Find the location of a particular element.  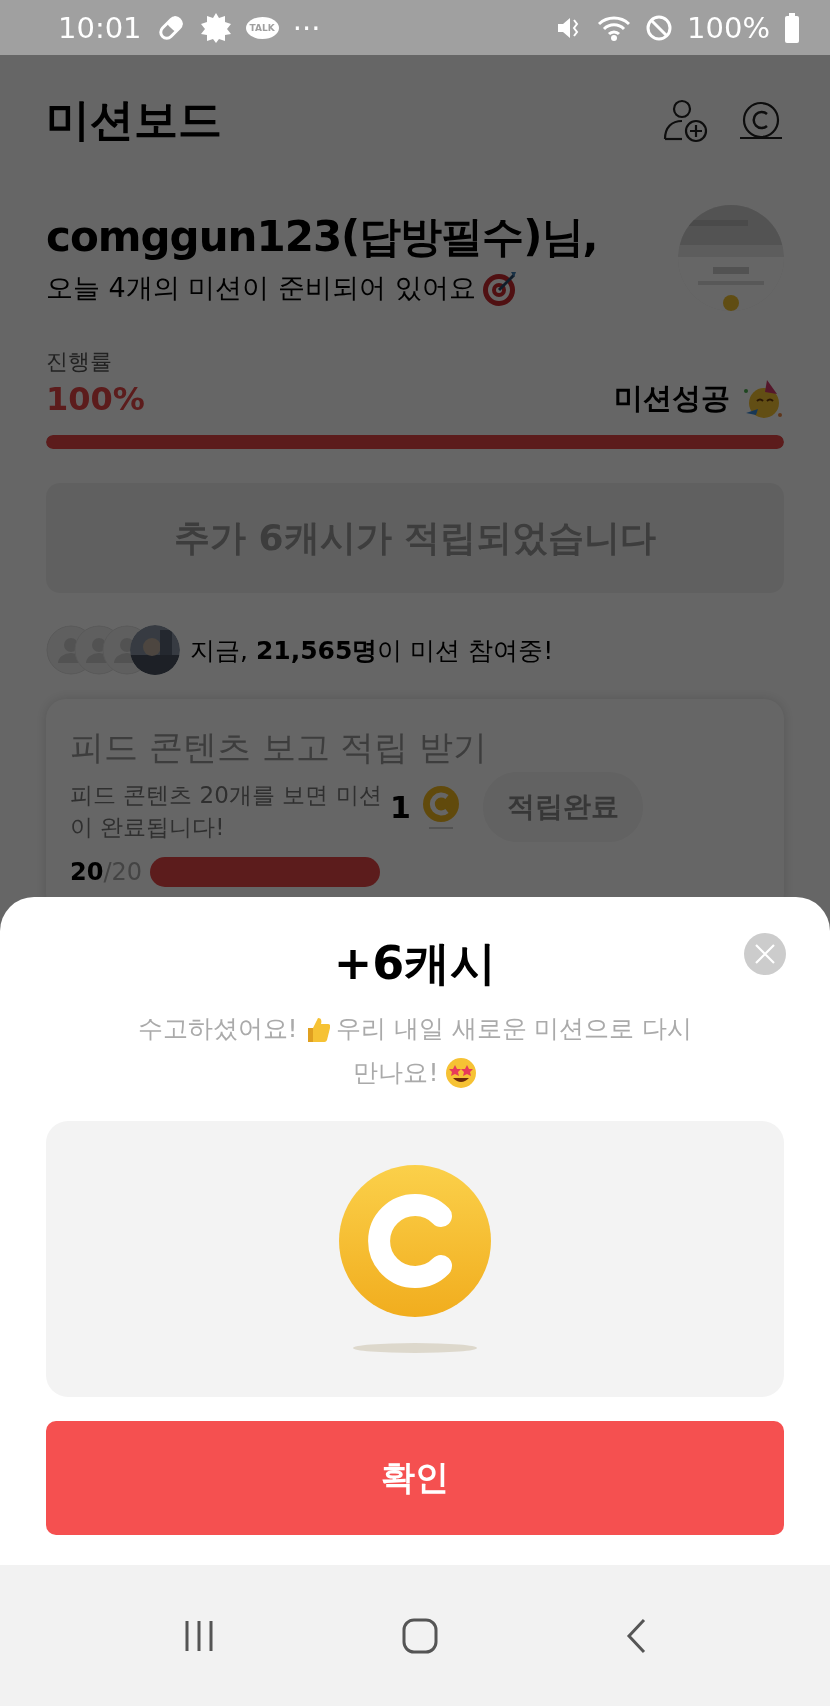

progress-count: 20 is located at coordinates (87, 872).